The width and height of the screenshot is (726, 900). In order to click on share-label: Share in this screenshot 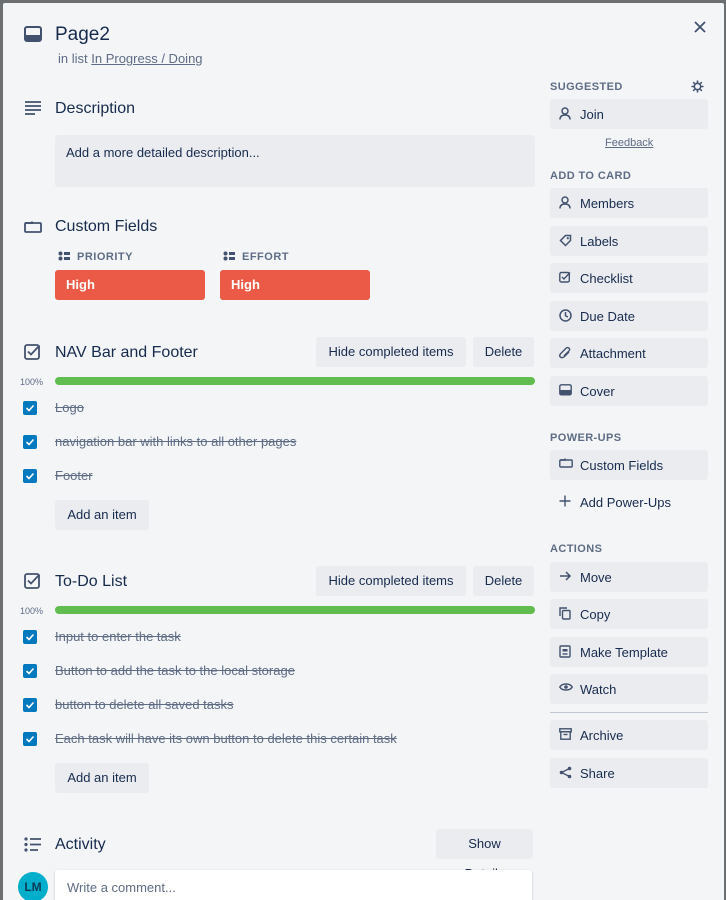, I will do `click(597, 773)`.